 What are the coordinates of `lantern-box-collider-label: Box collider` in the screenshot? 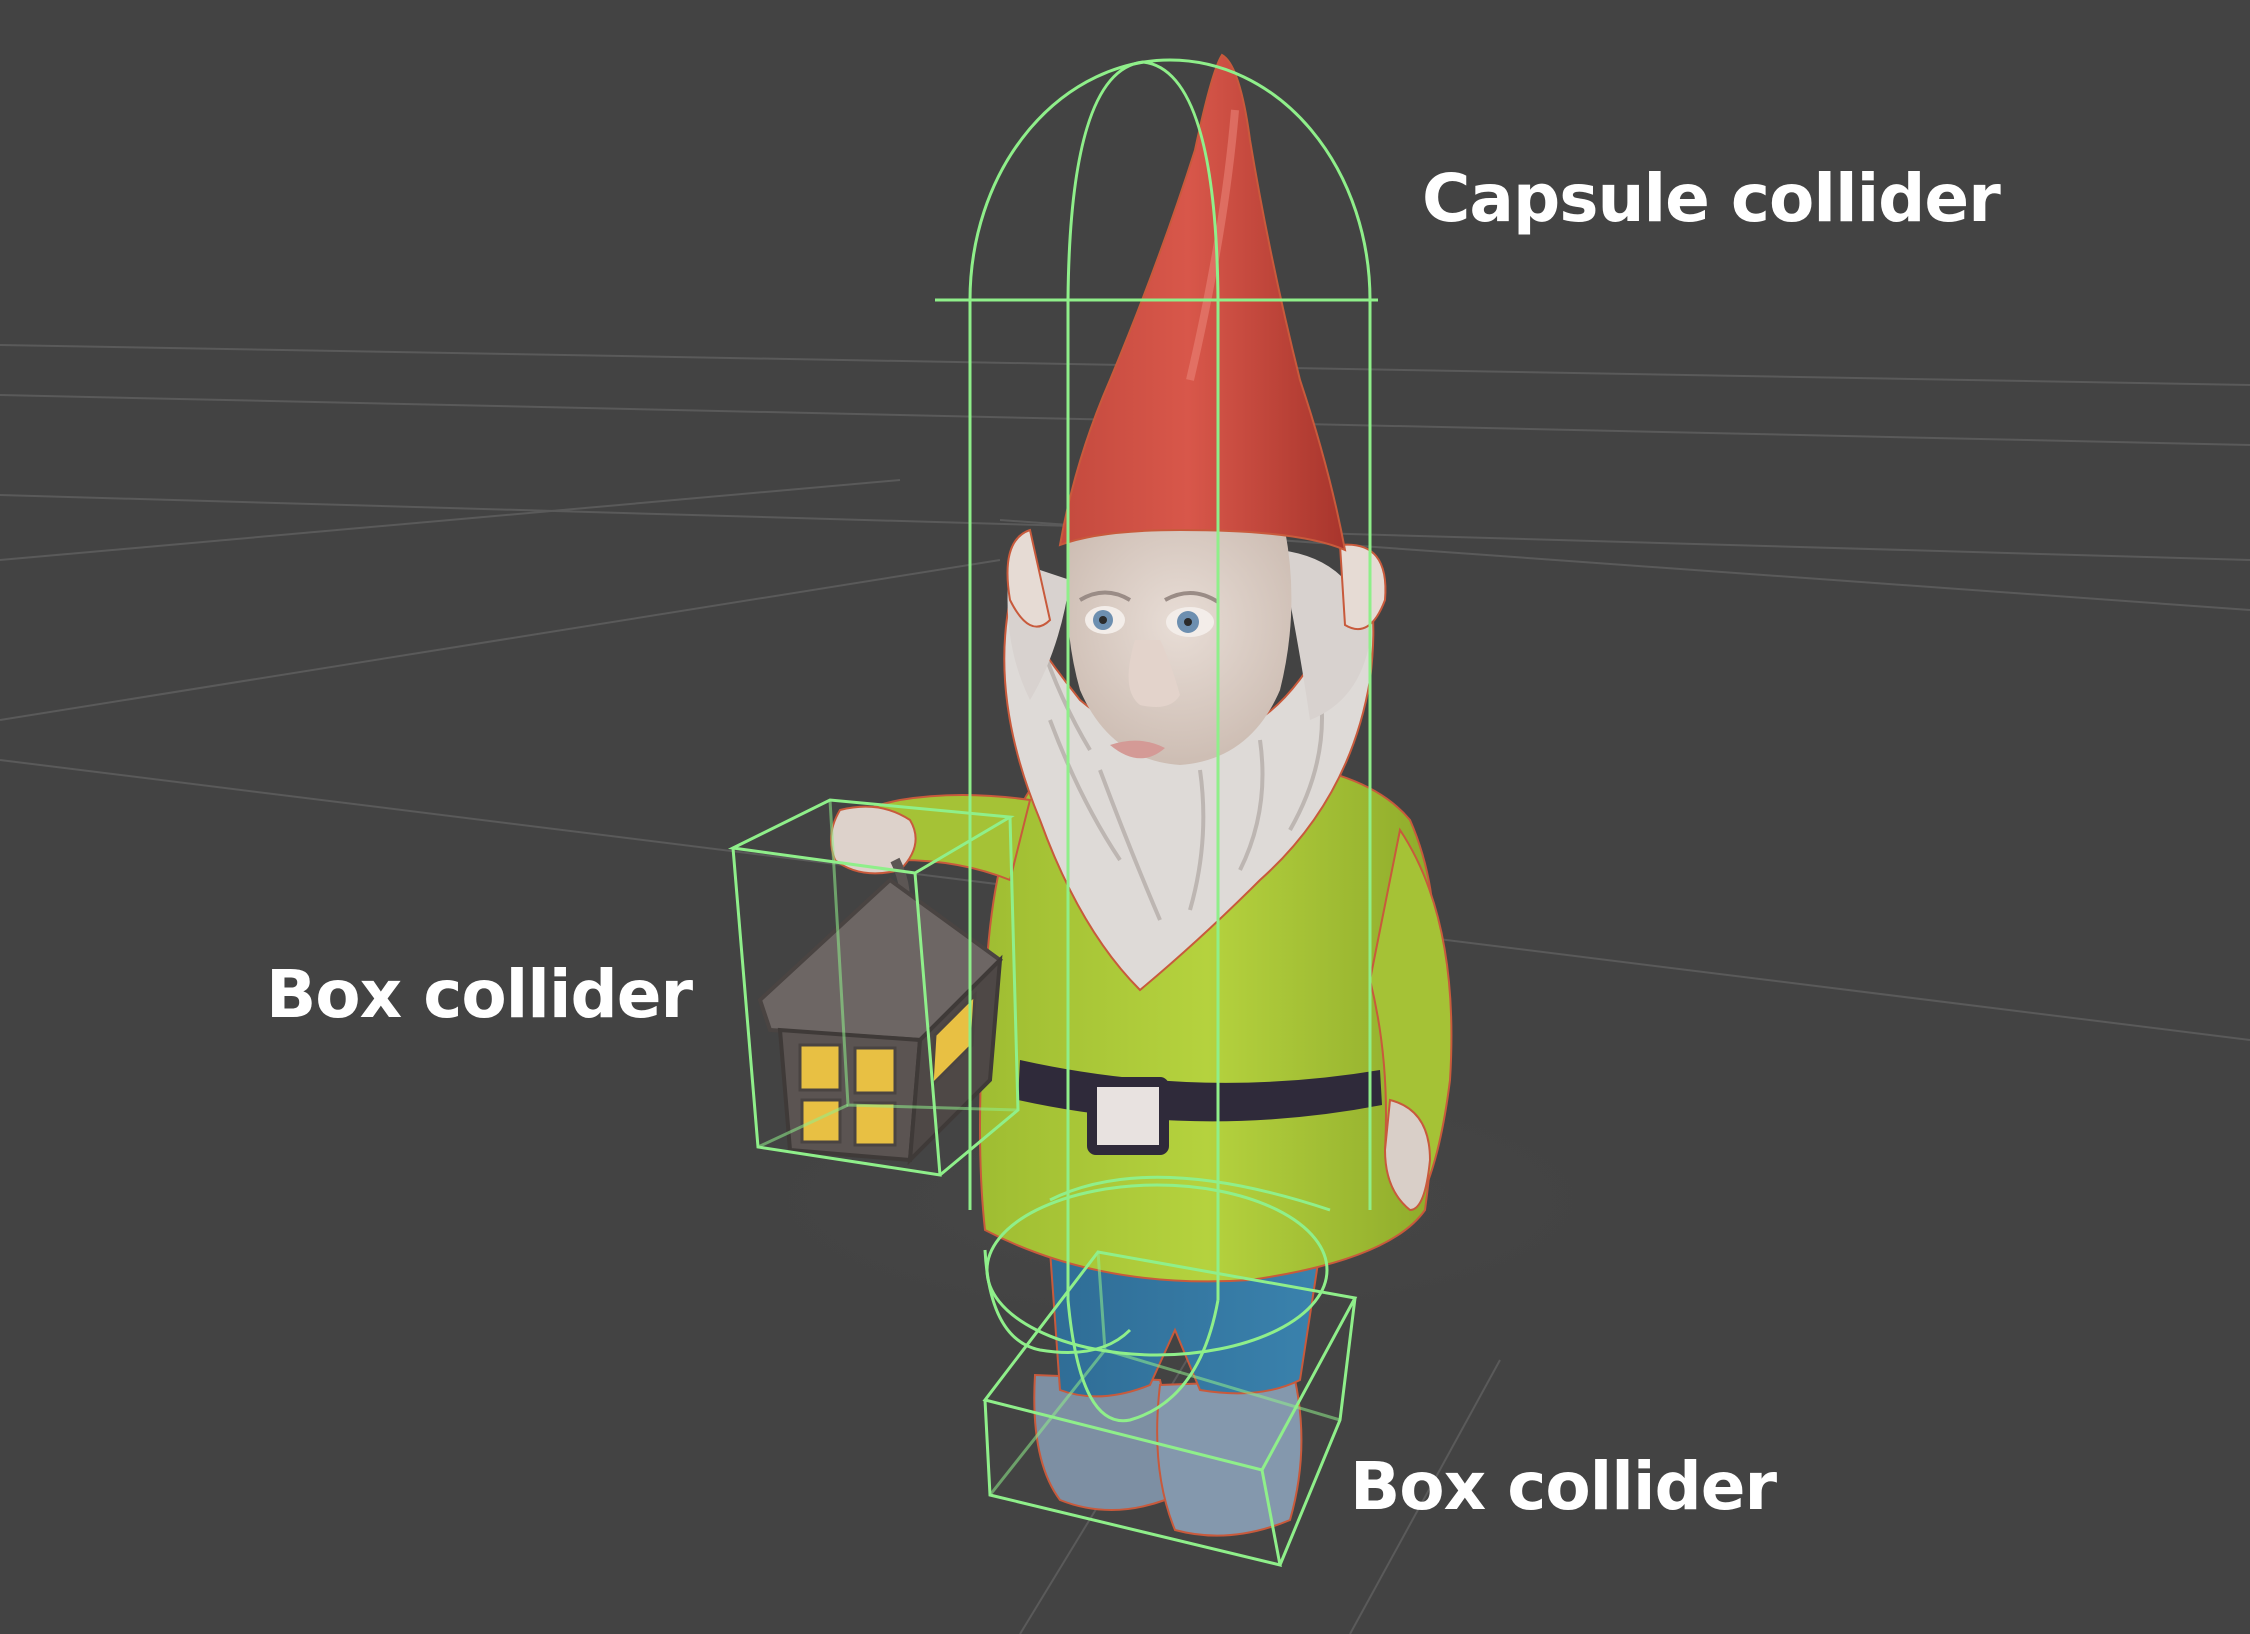 It's located at (479, 994).